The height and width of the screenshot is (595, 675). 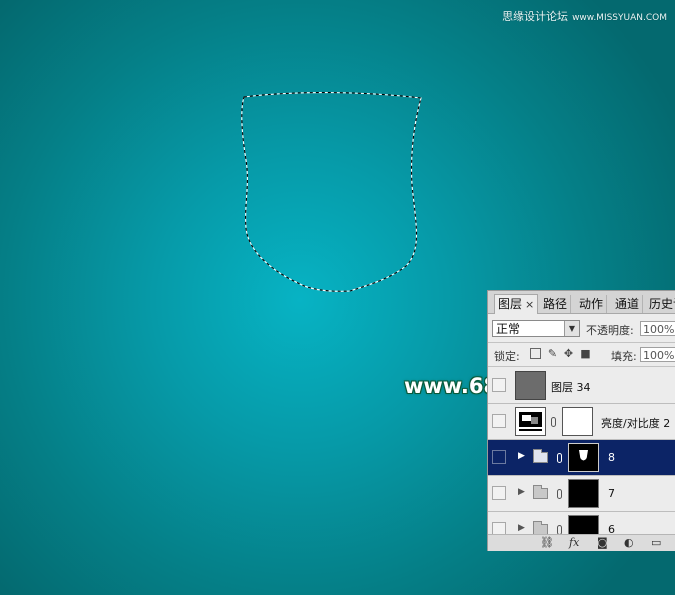 What do you see at coordinates (530, 385) in the screenshot?
I see `layer-thumbnail` at bounding box center [530, 385].